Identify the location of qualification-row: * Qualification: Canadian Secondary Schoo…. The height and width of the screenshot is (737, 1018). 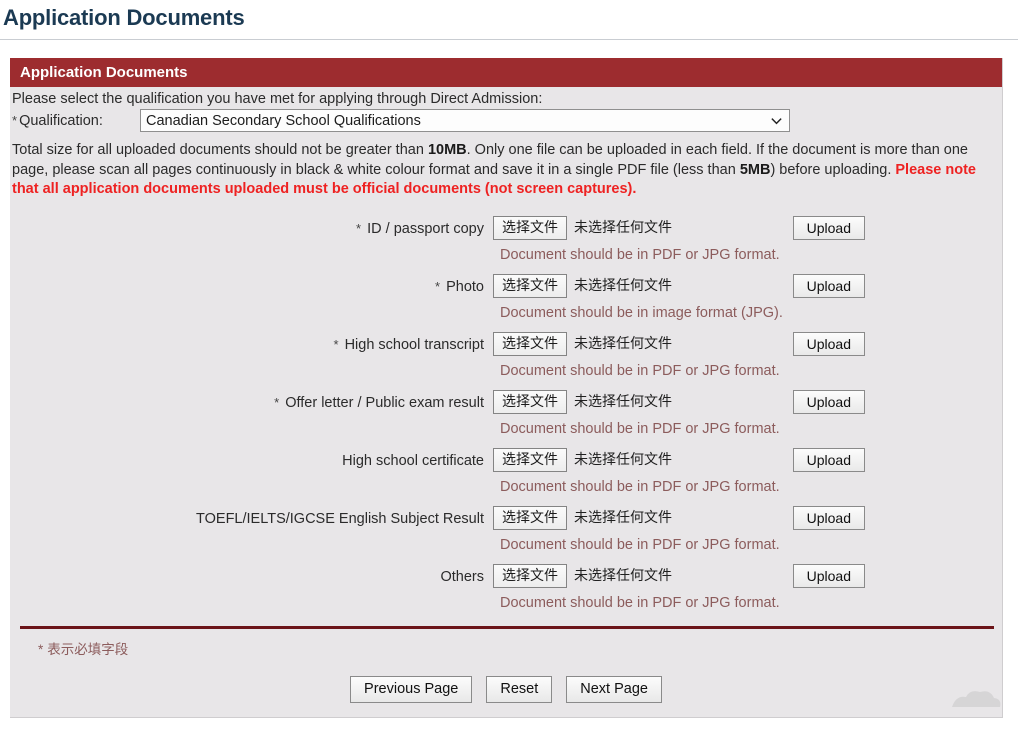
(506, 119).